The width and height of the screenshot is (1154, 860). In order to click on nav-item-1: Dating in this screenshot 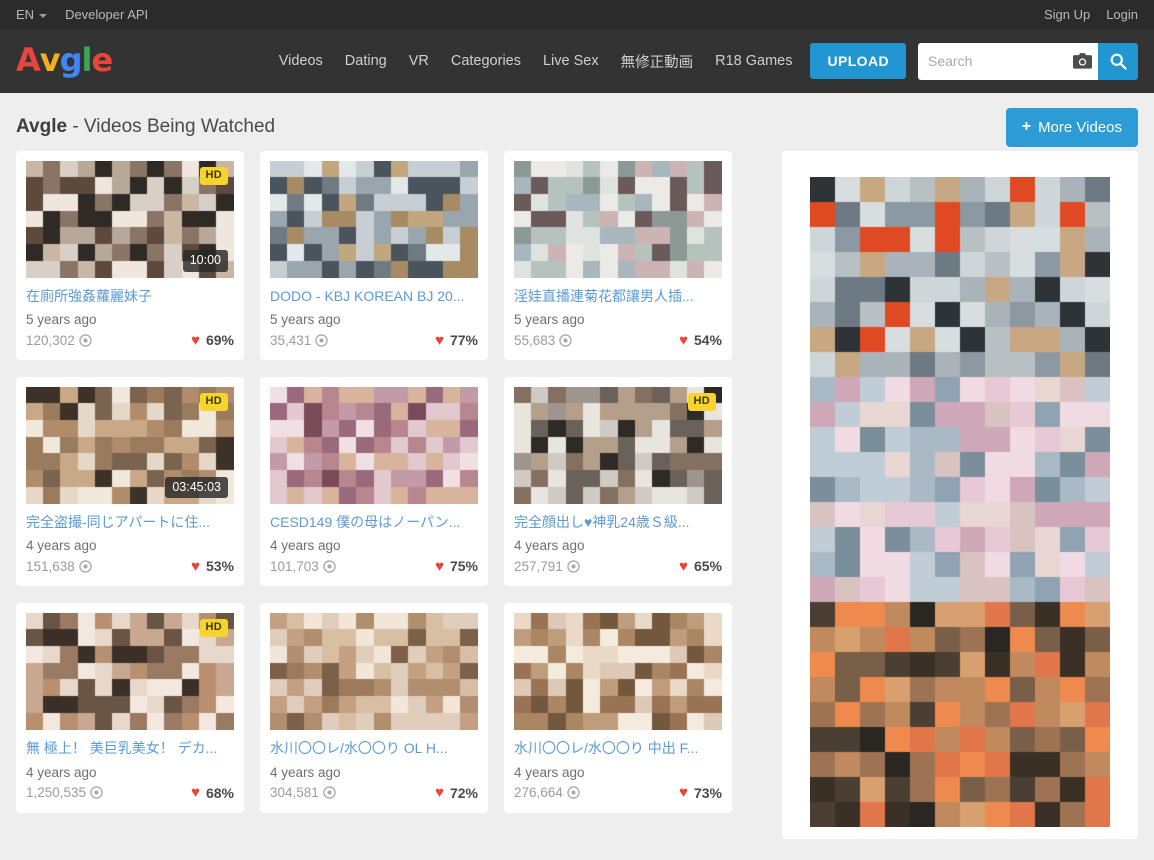, I will do `click(366, 61)`.